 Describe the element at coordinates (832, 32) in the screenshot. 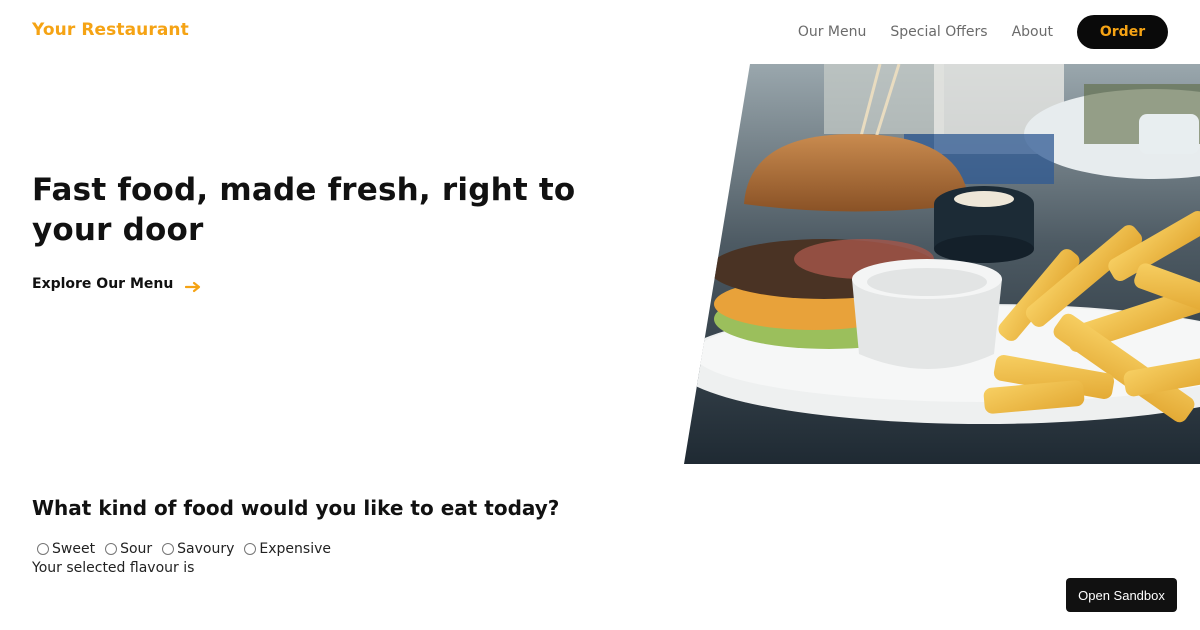

I see `nav-our-menu: Our Menu` at that location.